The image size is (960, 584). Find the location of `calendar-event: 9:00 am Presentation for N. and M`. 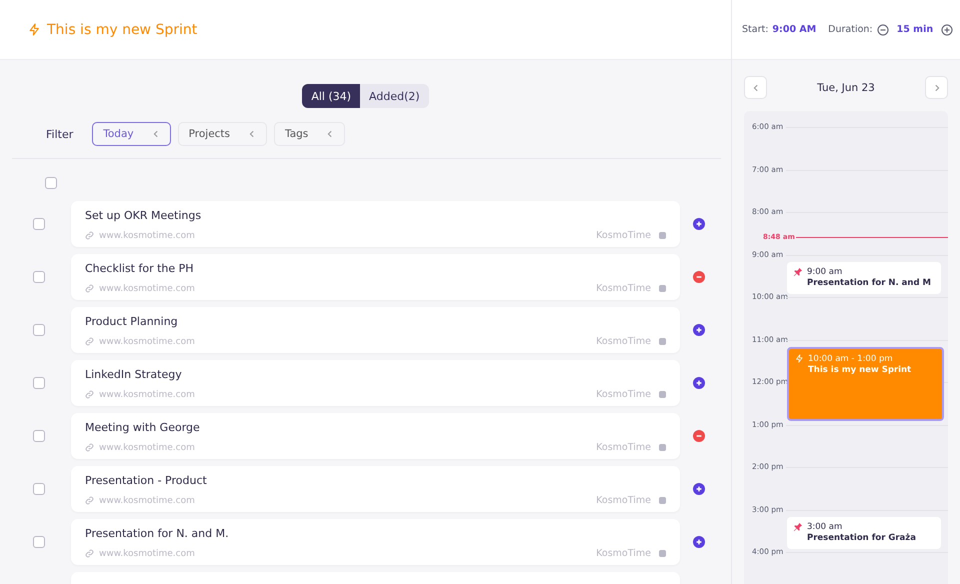

calendar-event: 9:00 am Presentation for N. and M is located at coordinates (864, 278).